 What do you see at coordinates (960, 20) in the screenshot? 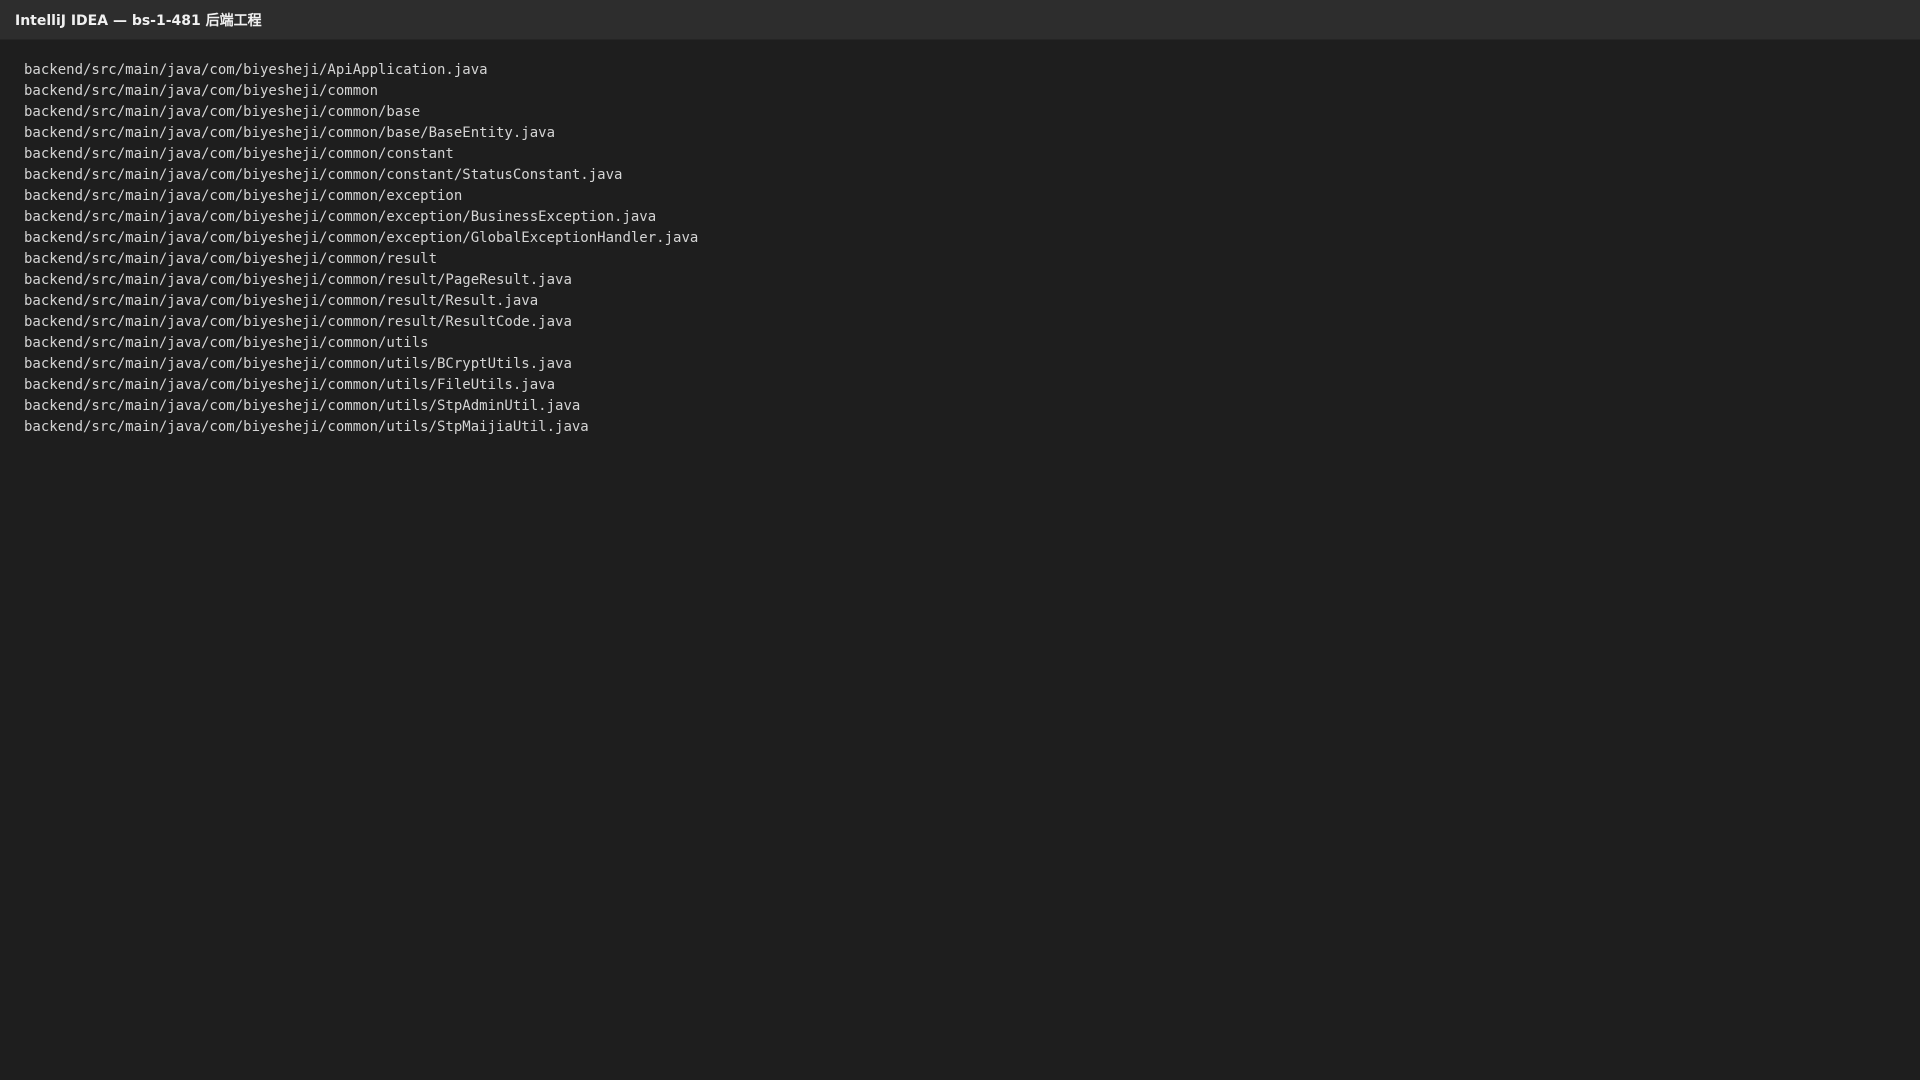
I see `title-bar: IntelliJ IDEA — bs-1-481 后端工程` at bounding box center [960, 20].